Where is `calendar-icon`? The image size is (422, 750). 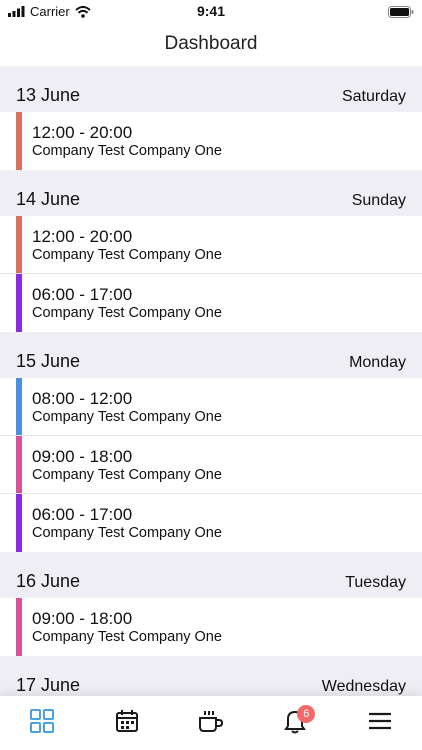
calendar-icon is located at coordinates (127, 723).